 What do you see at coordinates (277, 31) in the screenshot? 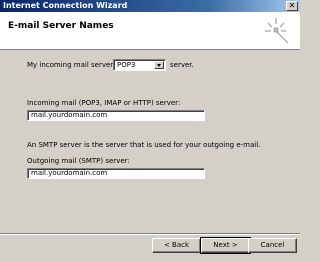
I see `wizard-sparkle-icon` at bounding box center [277, 31].